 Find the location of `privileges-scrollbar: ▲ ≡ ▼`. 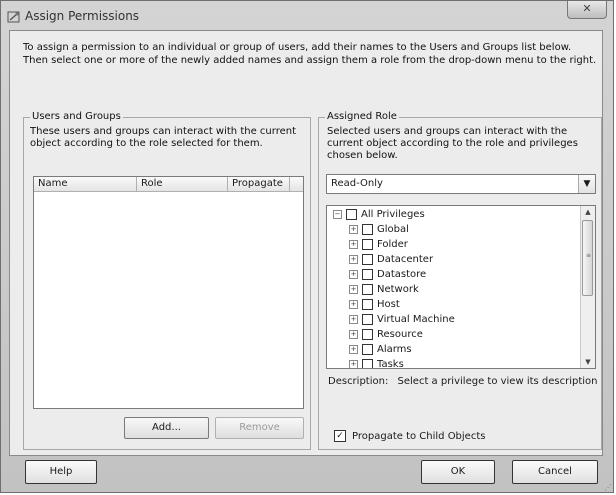

privileges-scrollbar: ▲ ≡ ▼ is located at coordinates (587, 287).